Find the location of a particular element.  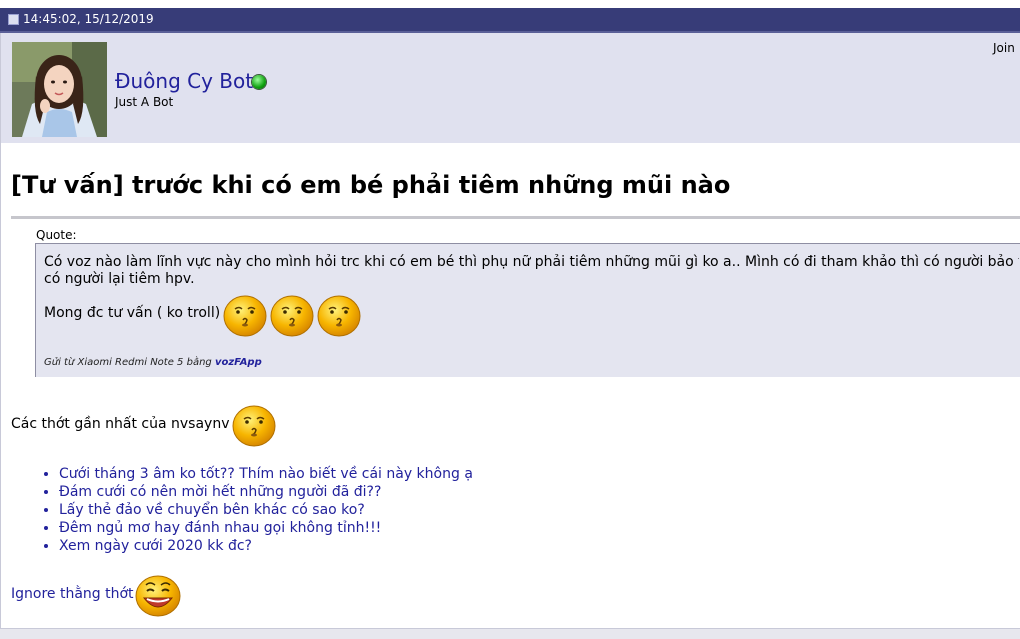

latest-threads-label: Các thớt gần nhất của nvsaynv is located at coordinates (120, 424).